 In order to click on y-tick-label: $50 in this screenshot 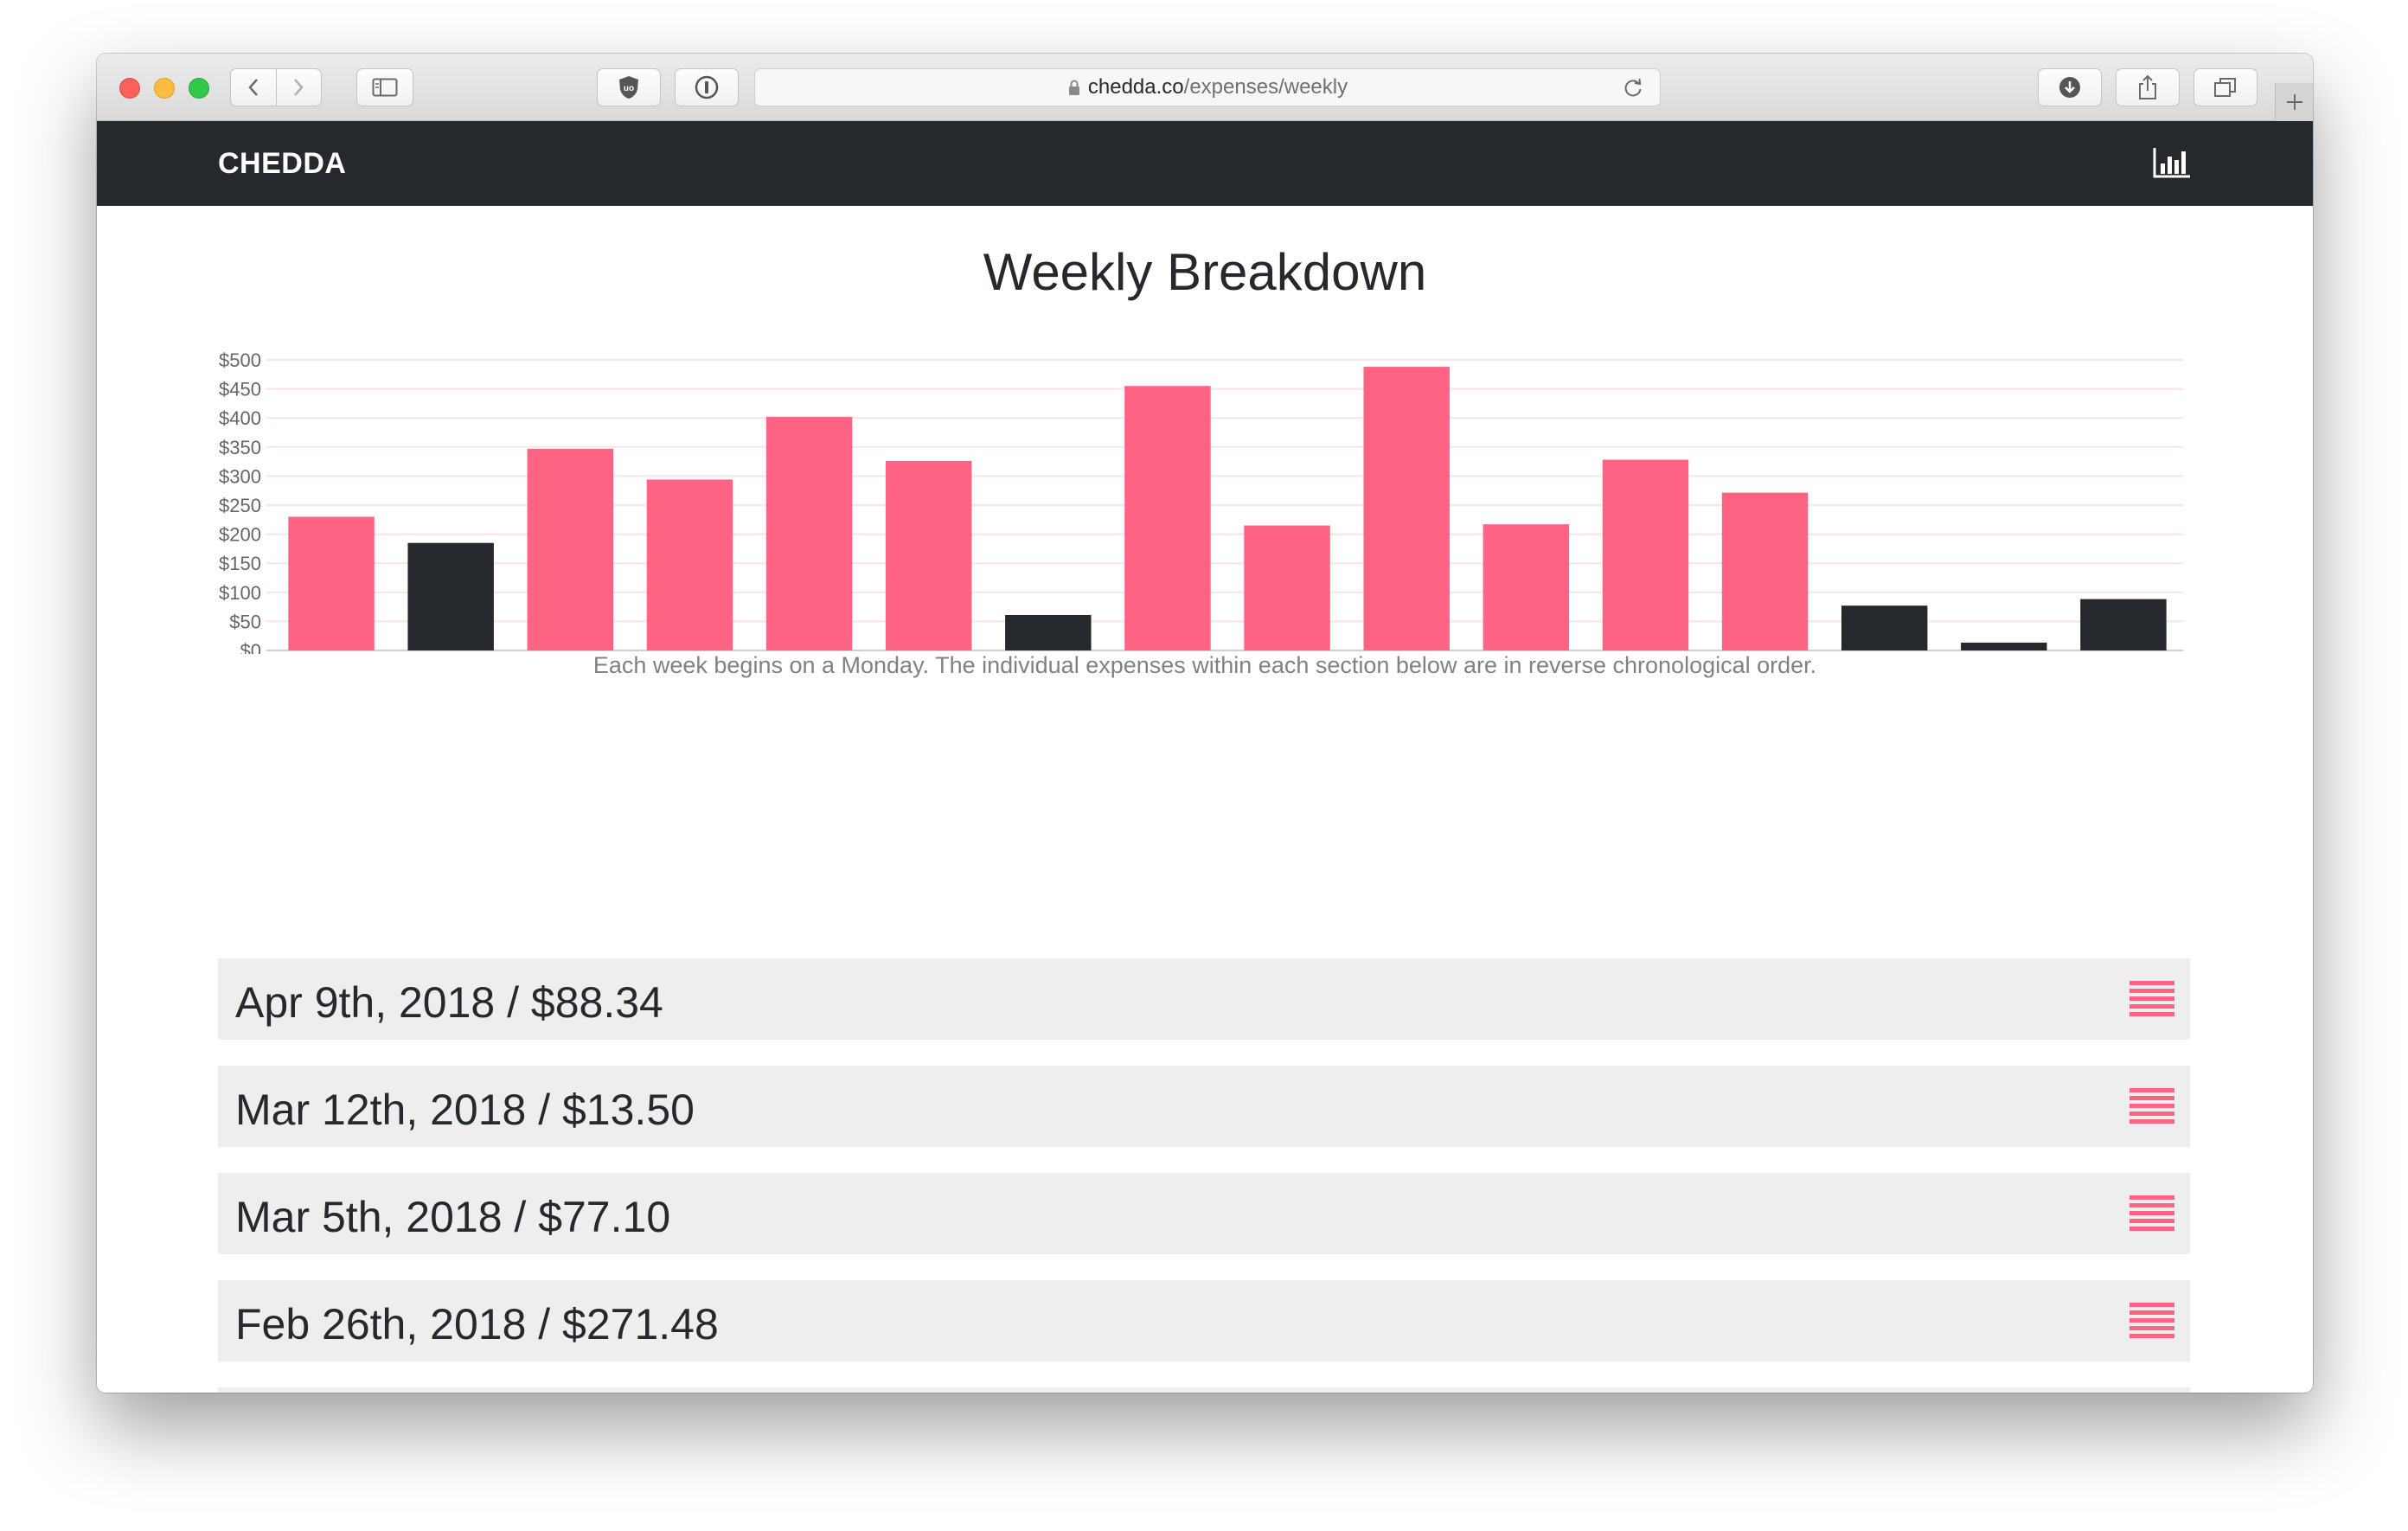, I will do `click(245, 621)`.